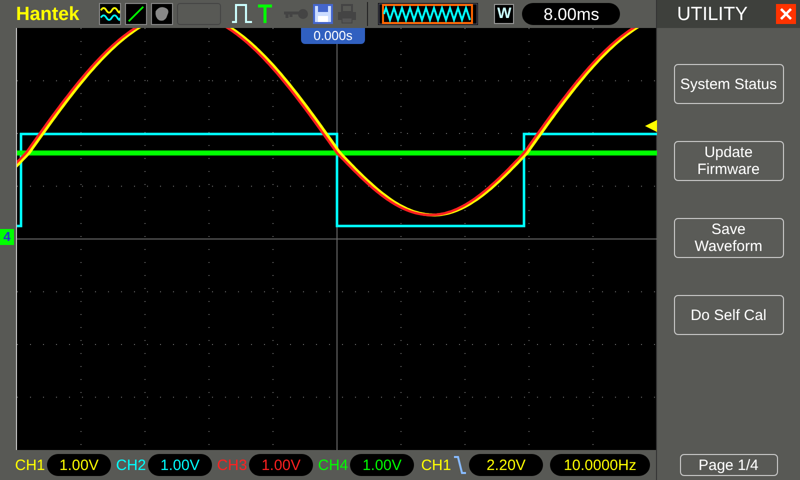 This screenshot has height=480, width=800. Describe the element at coordinates (460, 465) in the screenshot. I see `falling-edge-icon` at that location.